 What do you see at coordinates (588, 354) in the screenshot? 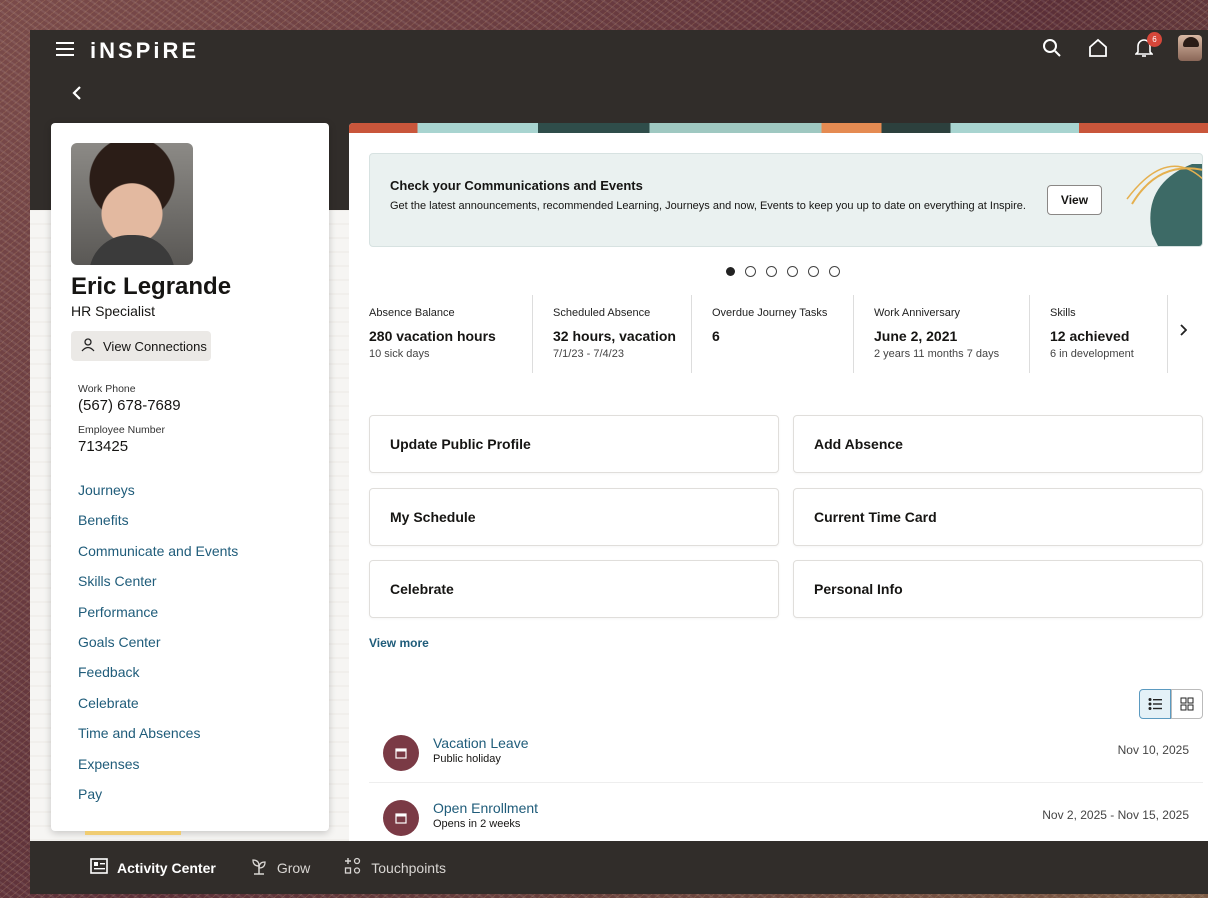
I see `metric-sub: 7/1/23 - 7/4/23` at bounding box center [588, 354].